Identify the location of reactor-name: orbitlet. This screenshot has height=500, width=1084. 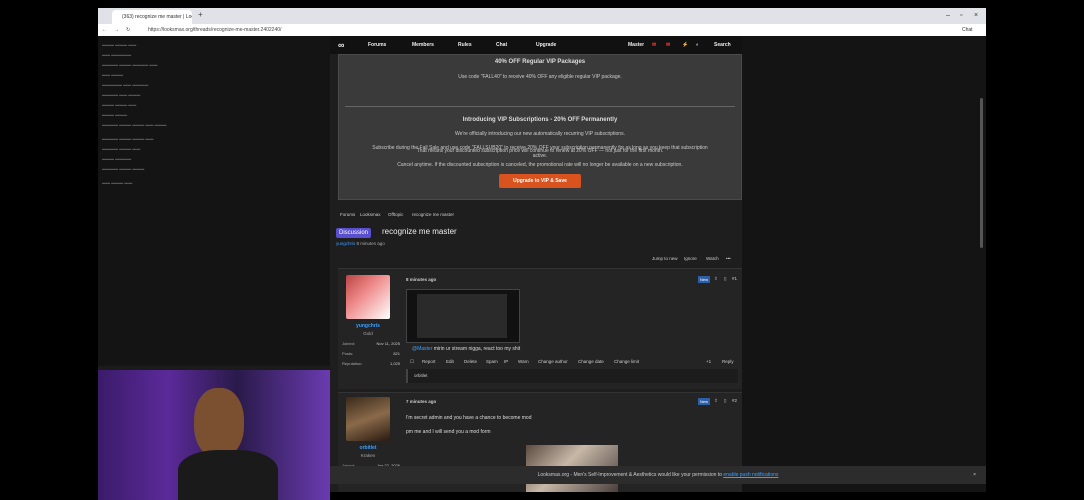
(421, 375).